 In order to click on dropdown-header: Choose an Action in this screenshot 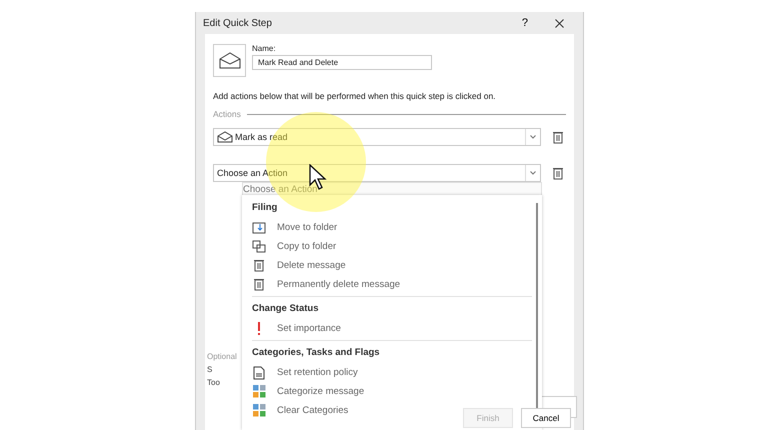, I will do `click(392, 188)`.